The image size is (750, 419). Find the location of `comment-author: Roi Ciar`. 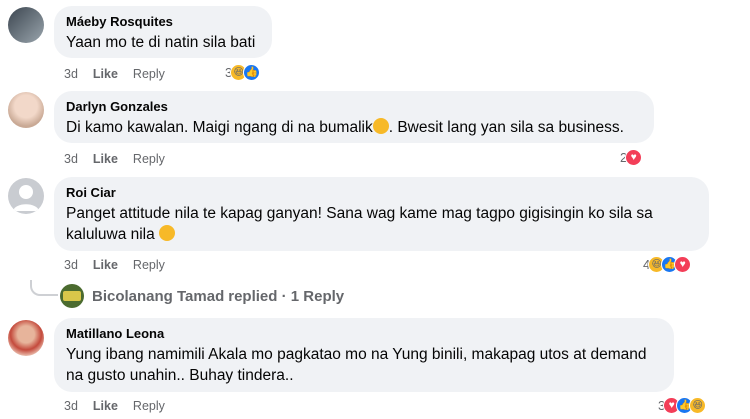

comment-author: Roi Ciar is located at coordinates (381, 193).